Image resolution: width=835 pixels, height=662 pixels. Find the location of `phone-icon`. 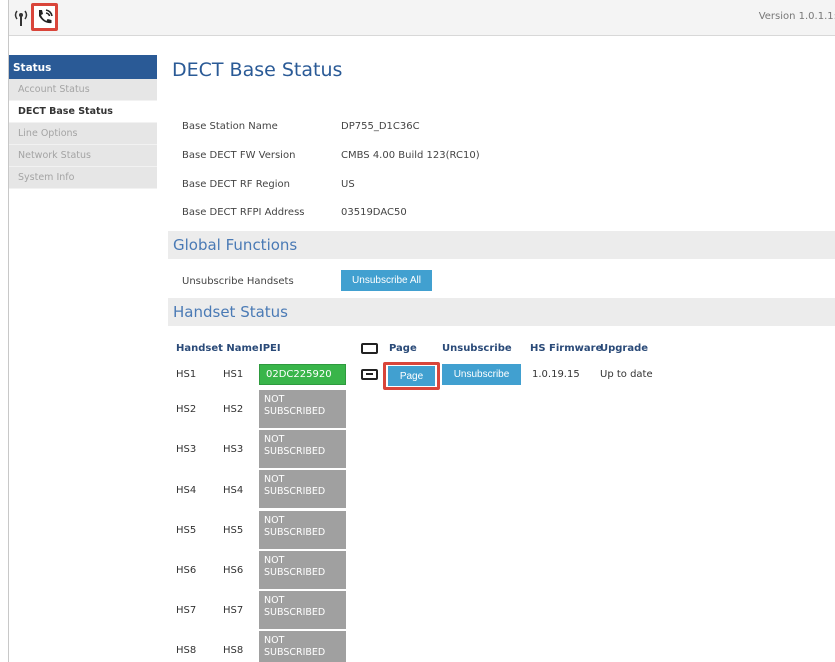

phone-icon is located at coordinates (45, 16).